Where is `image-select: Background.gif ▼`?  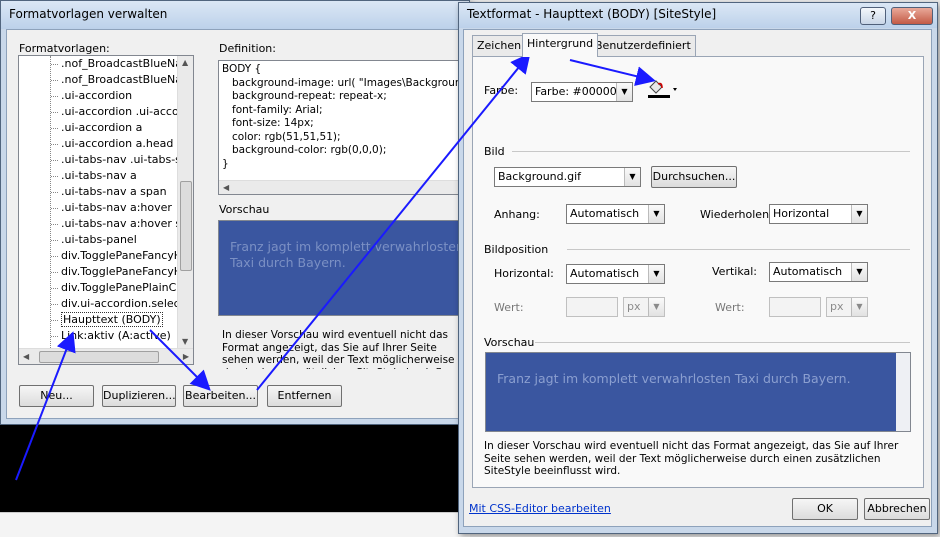
image-select: Background.gif ▼ is located at coordinates (567, 177).